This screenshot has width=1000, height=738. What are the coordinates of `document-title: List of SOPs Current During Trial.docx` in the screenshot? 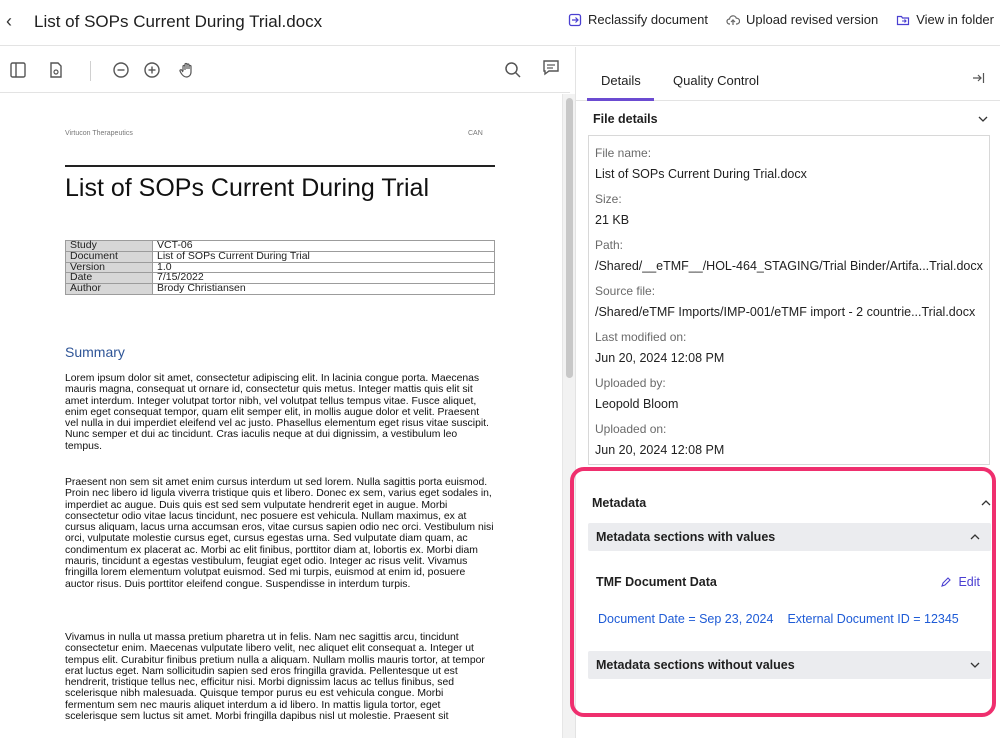 It's located at (178, 21).